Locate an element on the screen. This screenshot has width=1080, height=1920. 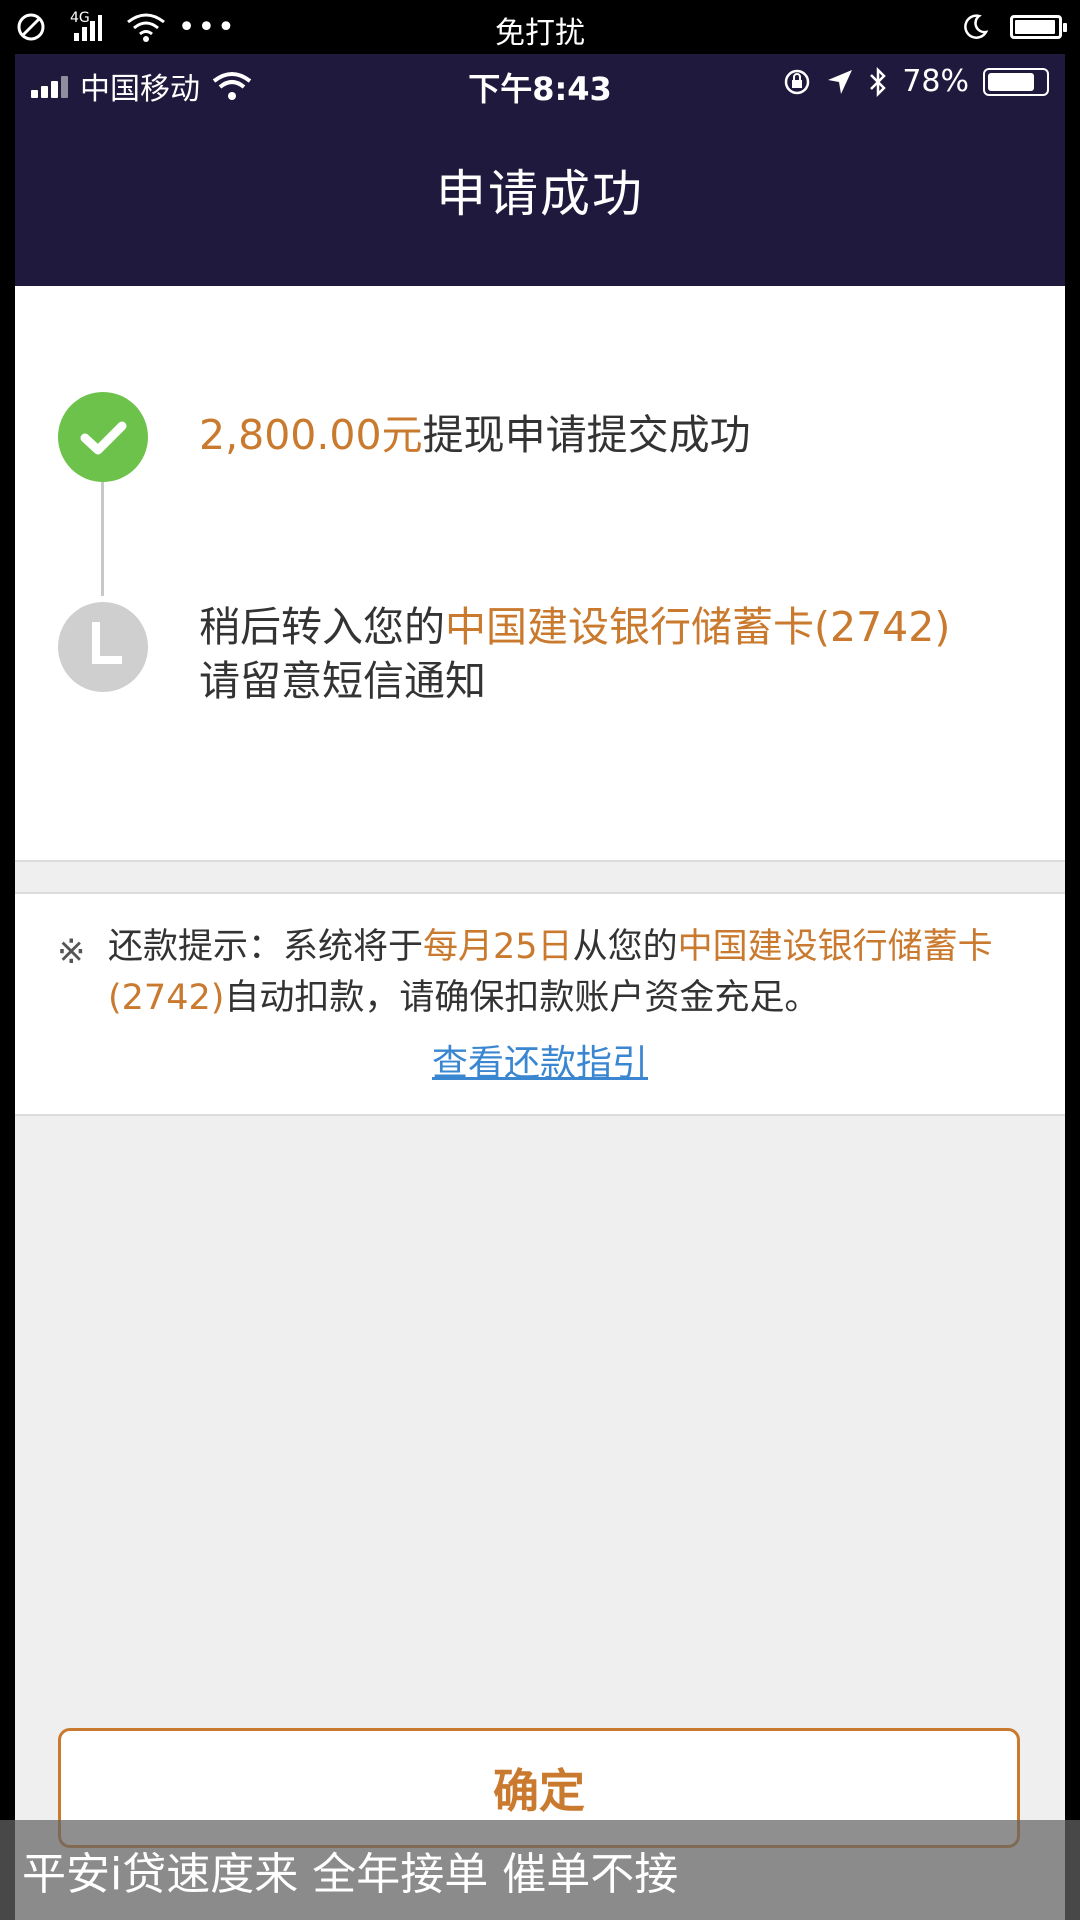
repay-date: 每月25日 is located at coordinates (498, 947).